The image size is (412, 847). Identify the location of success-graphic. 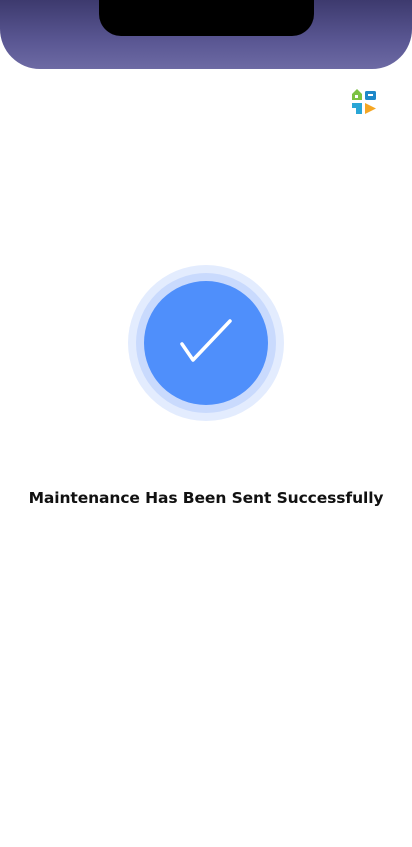
(206, 343).